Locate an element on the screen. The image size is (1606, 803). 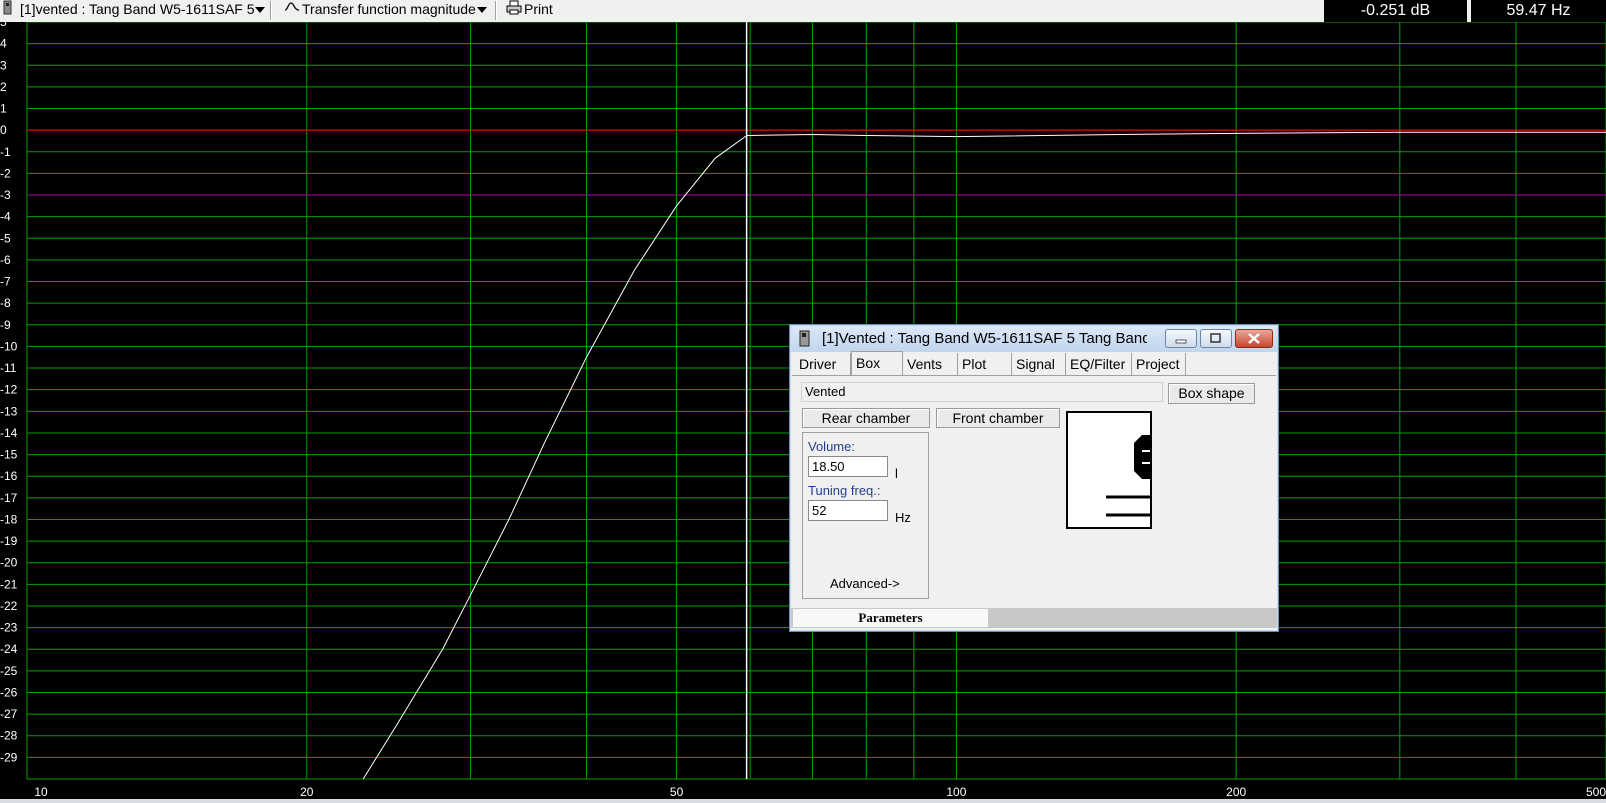
plot-type-selector: Transfer function magnitude is located at coordinates (389, 11).